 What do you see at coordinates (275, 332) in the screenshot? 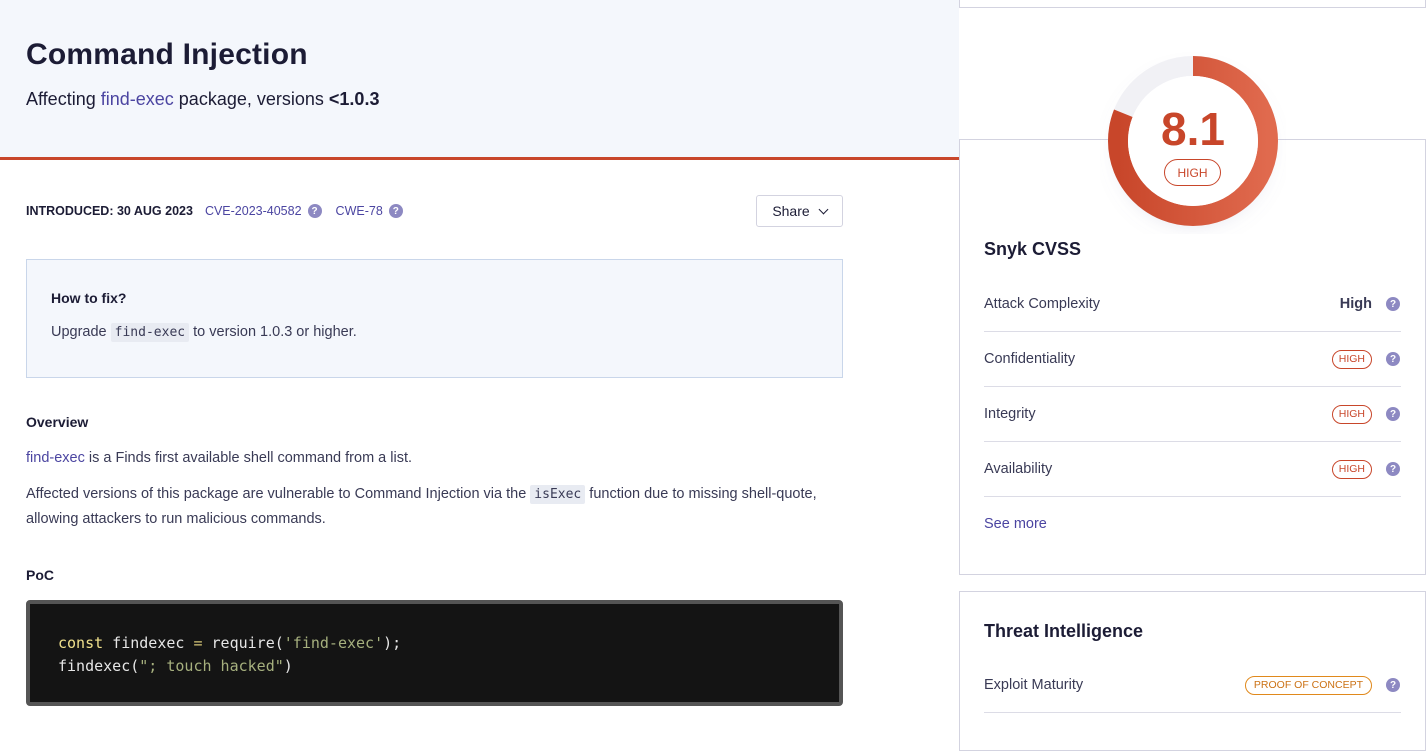
I see `fix-post: to version 1.0.3 or higher.` at bounding box center [275, 332].